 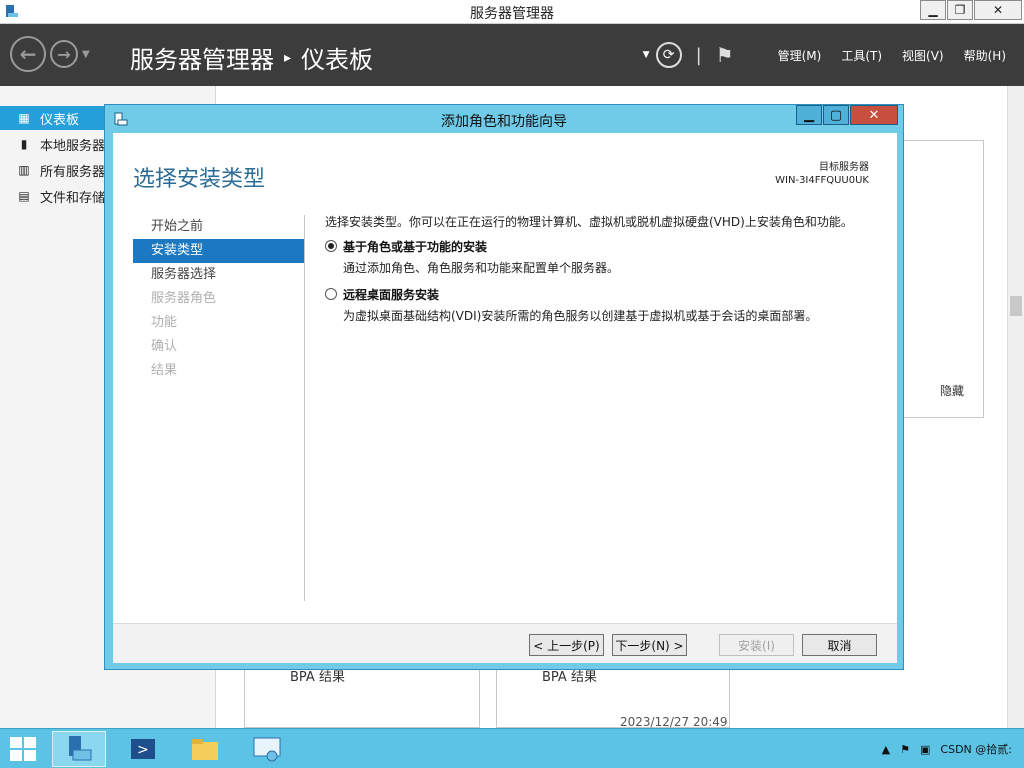 I want to click on target-server-label: 目标服务器, so click(x=844, y=167).